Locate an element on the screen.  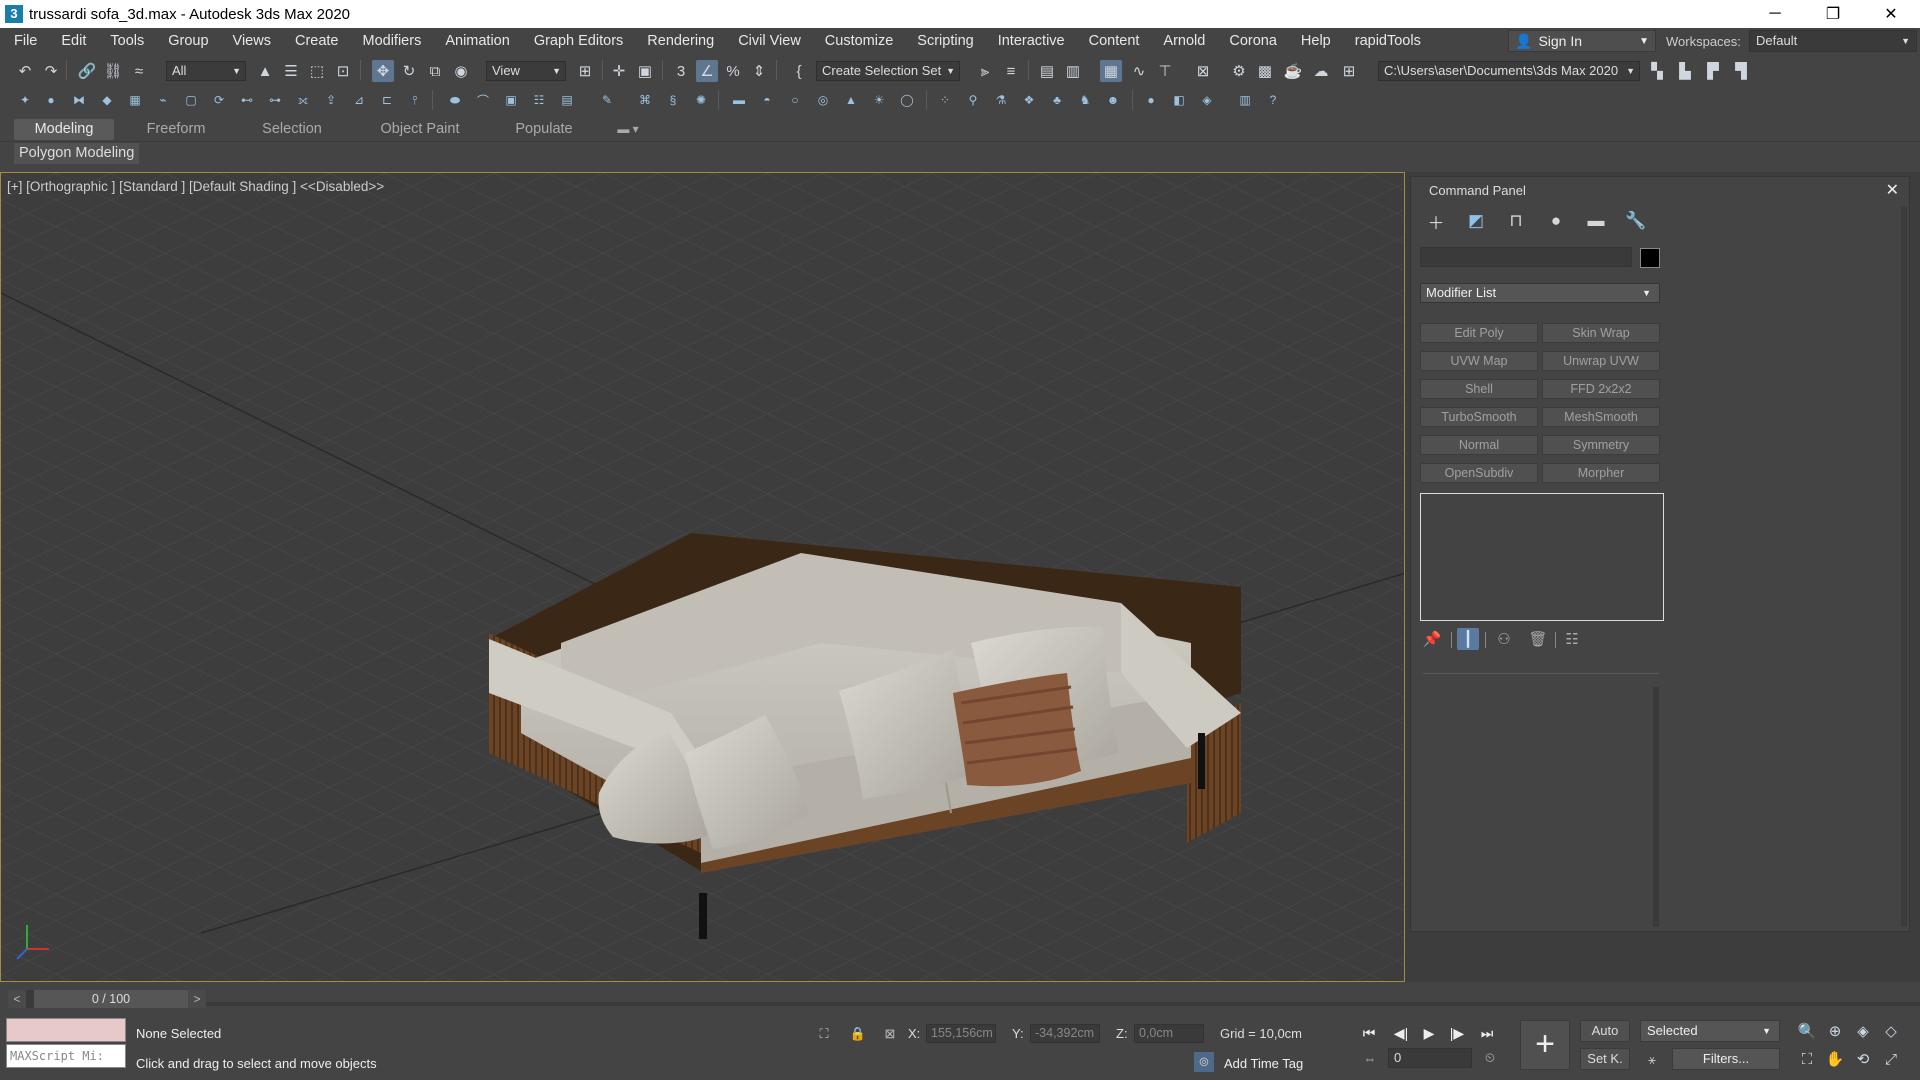
previous-frame-icon: ◀︎| is located at coordinates (1401, 1033).